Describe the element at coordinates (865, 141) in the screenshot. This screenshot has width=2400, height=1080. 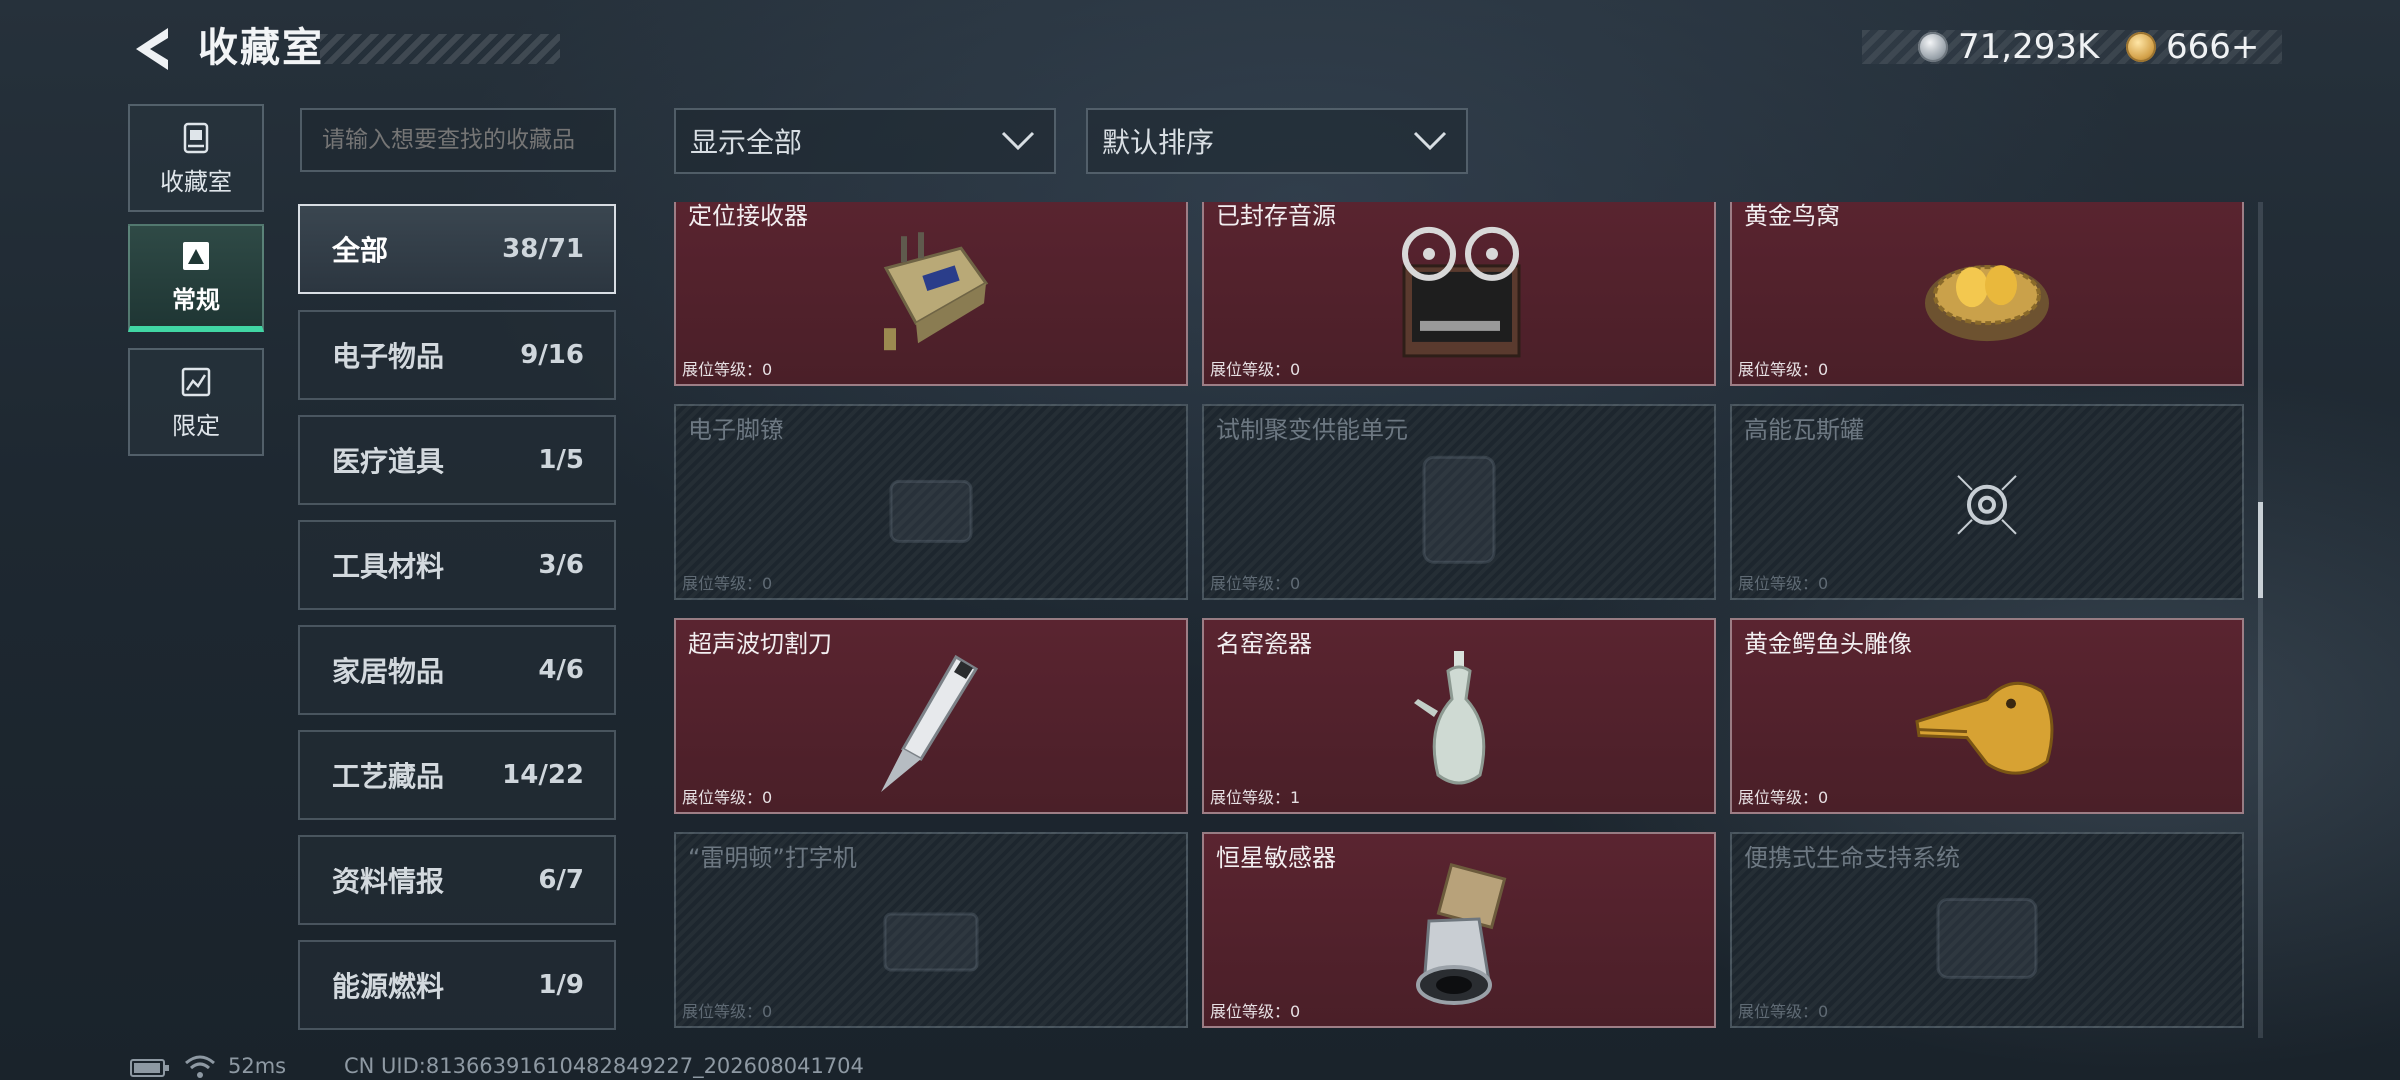
I see `filter-dropdown: 显示全部` at that location.